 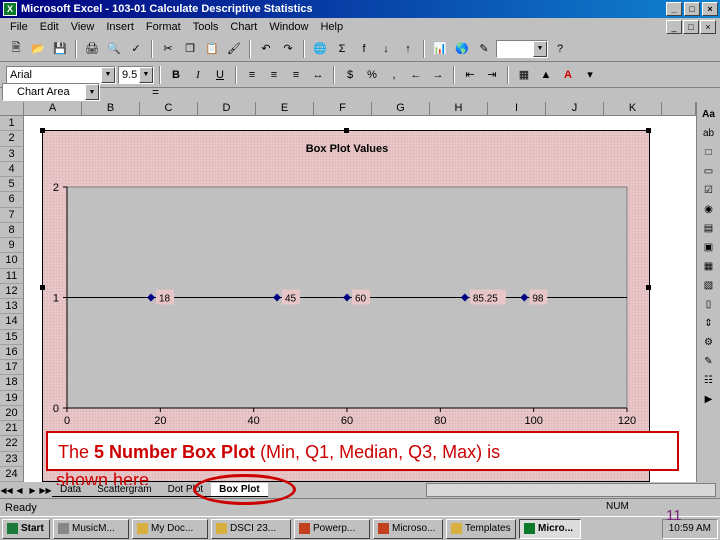 I want to click on menu-file: File, so click(x=19, y=27).